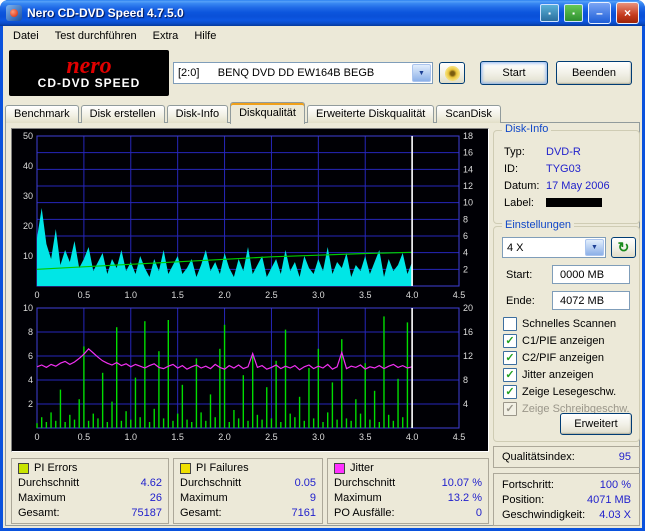  What do you see at coordinates (554, 247) in the screenshot?
I see `speed-select: 4 X ▼` at bounding box center [554, 247].